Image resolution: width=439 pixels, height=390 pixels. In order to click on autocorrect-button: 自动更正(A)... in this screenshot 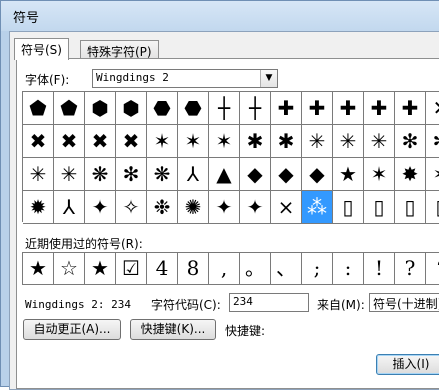, I will do `click(72, 329)`.